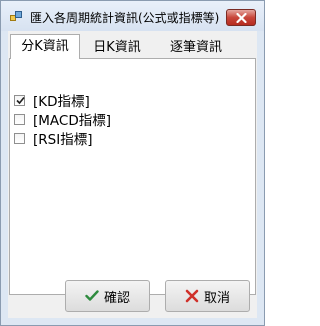 The width and height of the screenshot is (320, 326). Describe the element at coordinates (72, 121) in the screenshot. I see `macd-label: [MACD指標]` at that location.